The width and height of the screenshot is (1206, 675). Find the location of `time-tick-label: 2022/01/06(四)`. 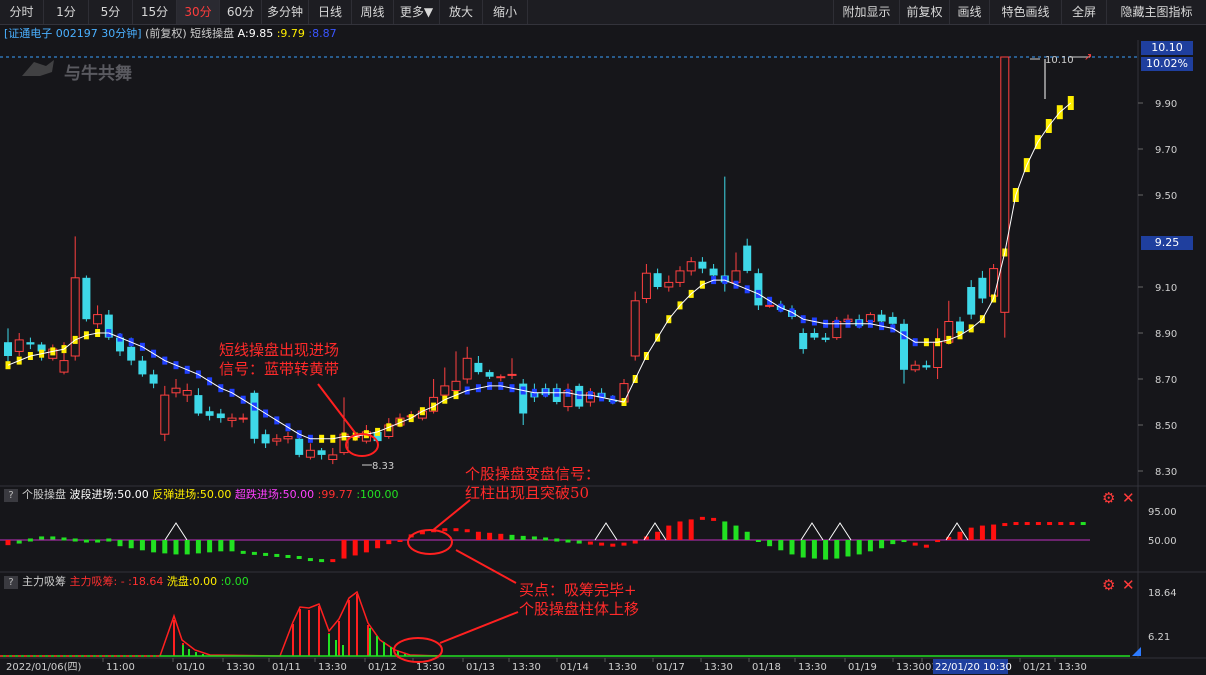

time-tick-label: 2022/01/06(四) is located at coordinates (44, 667).